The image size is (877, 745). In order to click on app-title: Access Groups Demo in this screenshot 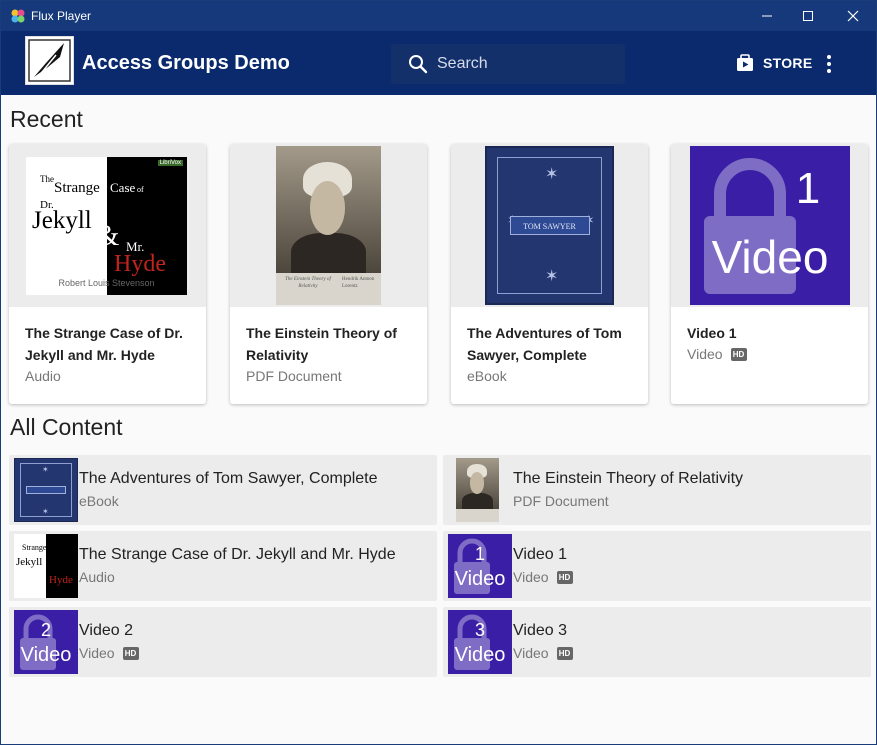, I will do `click(186, 63)`.